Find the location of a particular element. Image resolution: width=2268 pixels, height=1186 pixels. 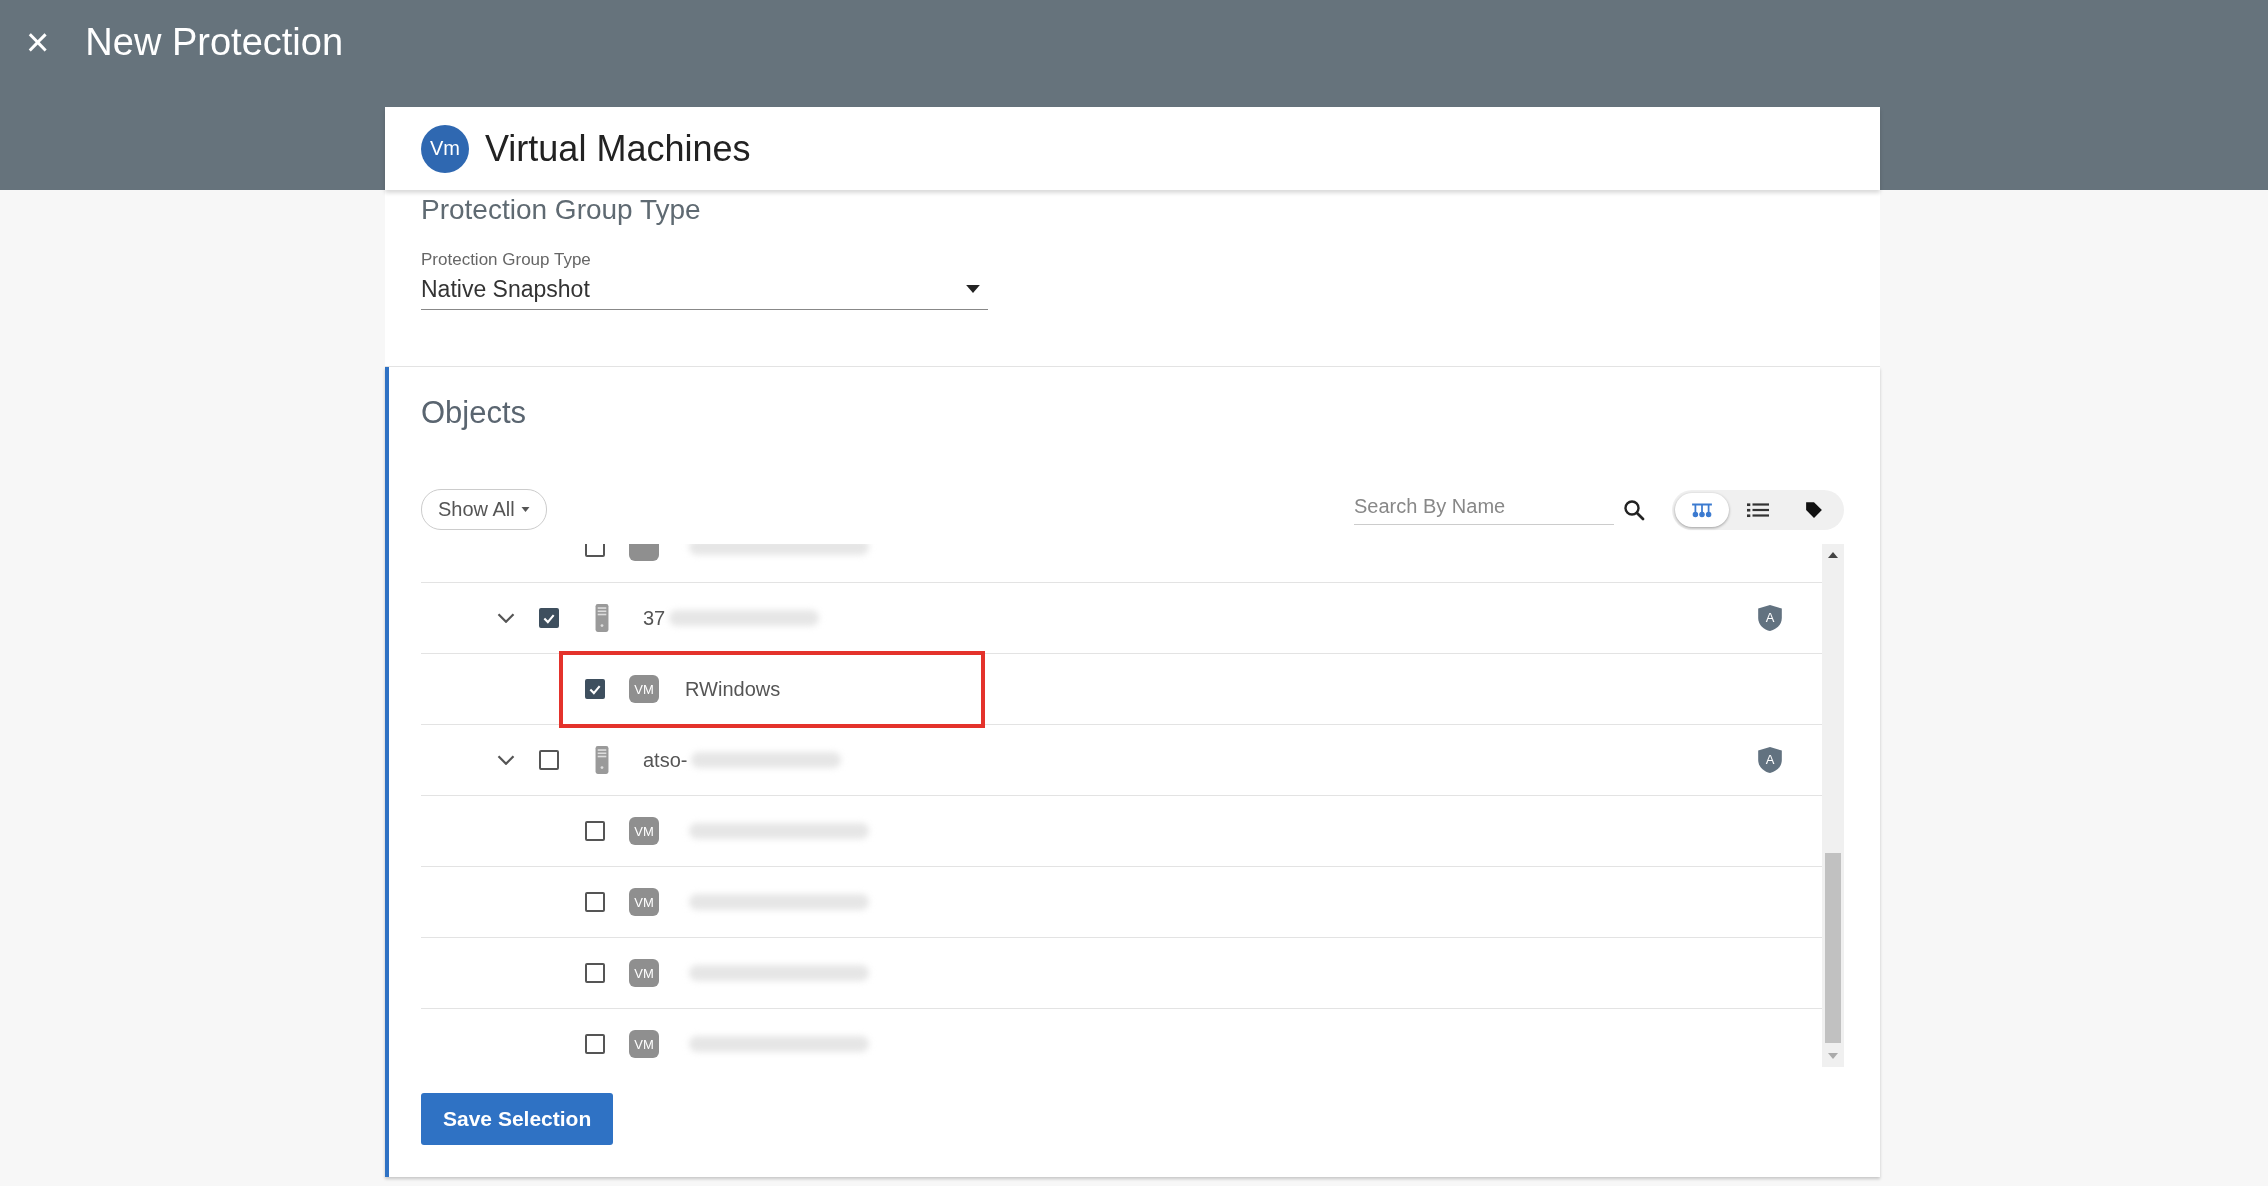

object-name: atso- is located at coordinates (665, 760).